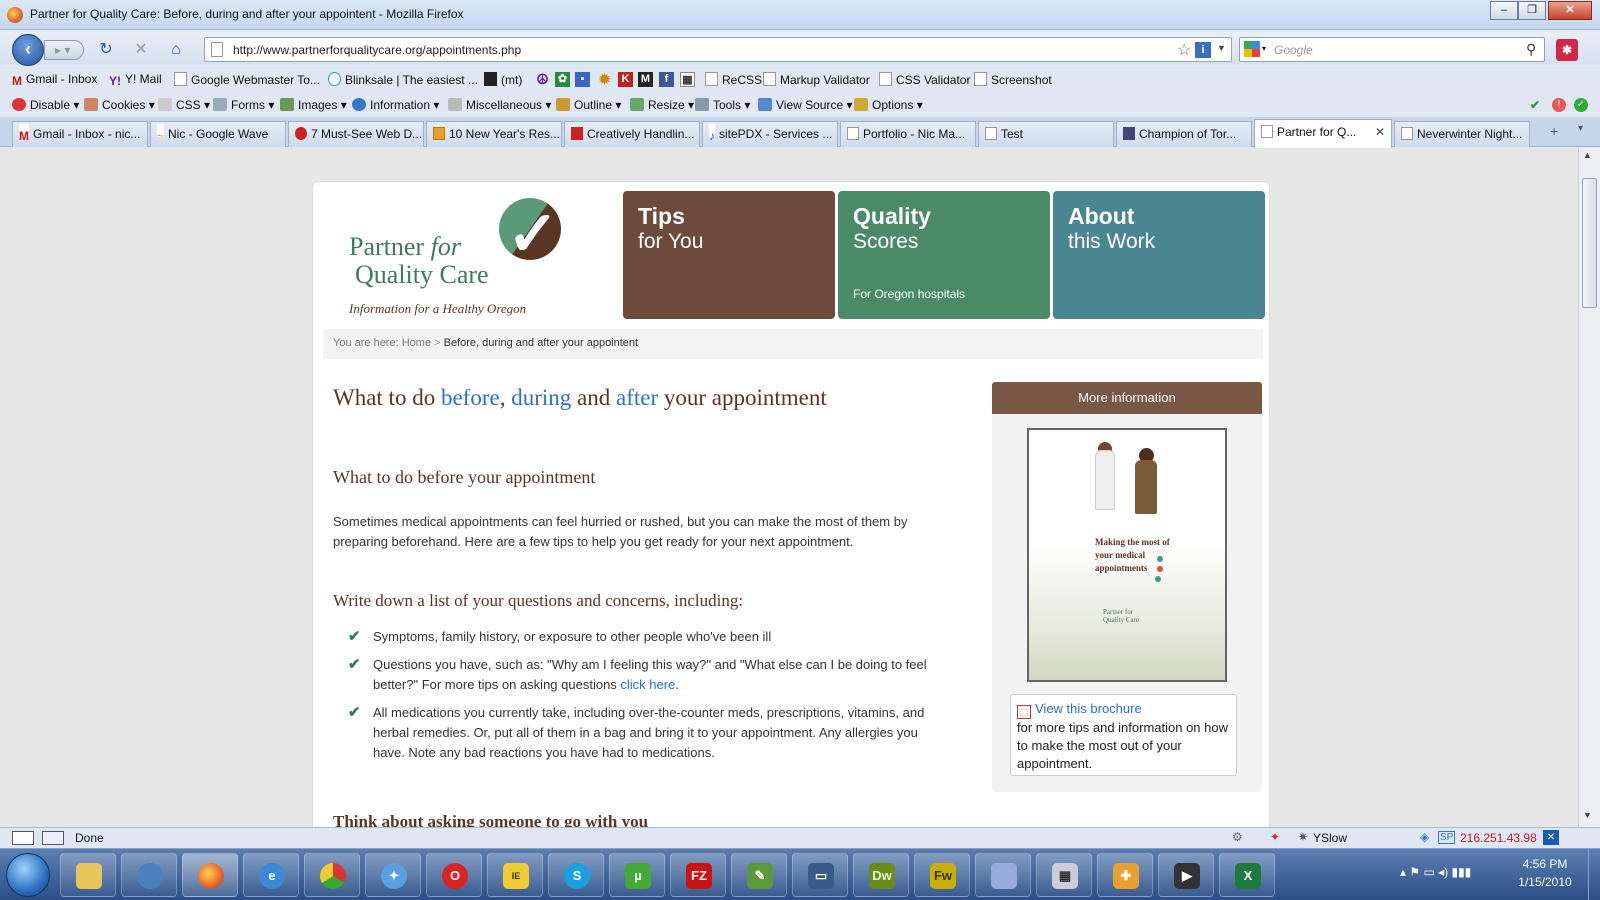  Describe the element at coordinates (888, 105) in the screenshot. I see `dev-options-menu: Options ▾` at that location.